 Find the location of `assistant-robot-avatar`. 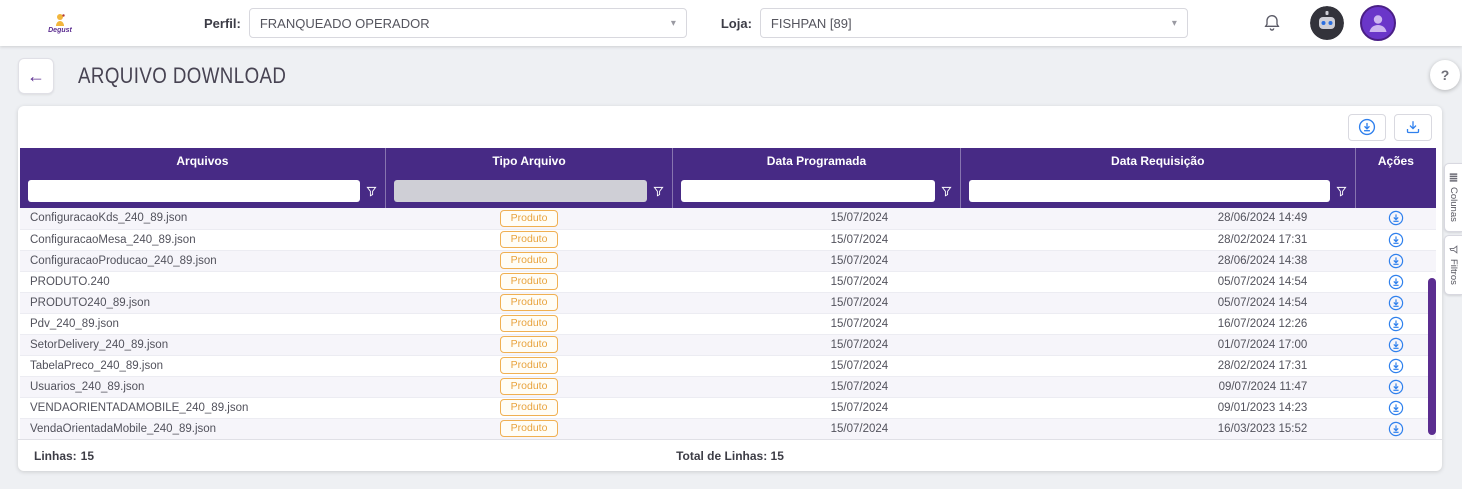

assistant-robot-avatar is located at coordinates (1327, 23).